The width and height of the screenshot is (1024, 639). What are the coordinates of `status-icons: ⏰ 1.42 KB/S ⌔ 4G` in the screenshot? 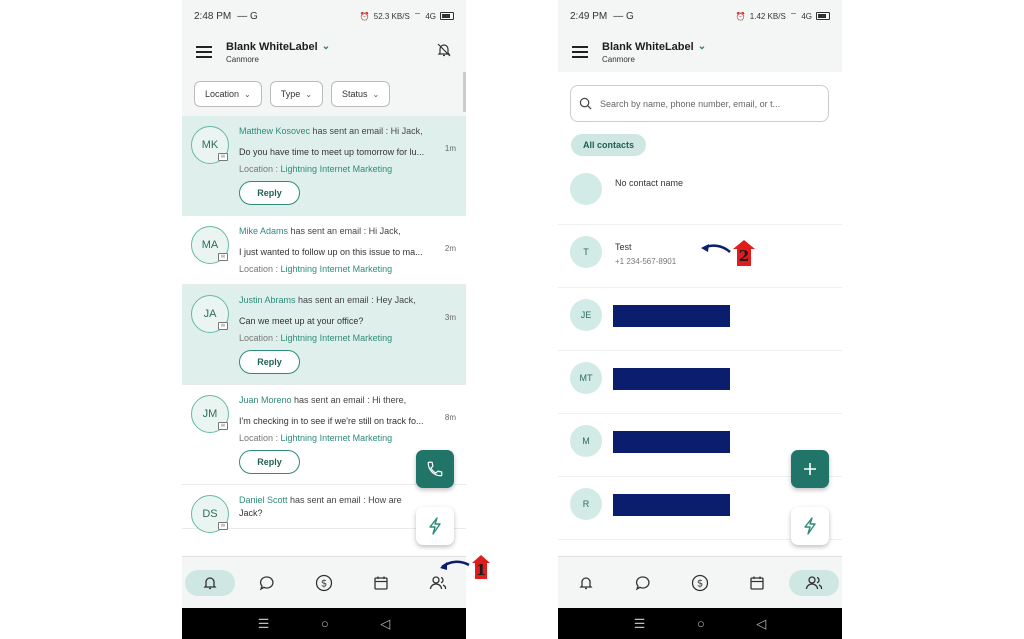 It's located at (783, 16).